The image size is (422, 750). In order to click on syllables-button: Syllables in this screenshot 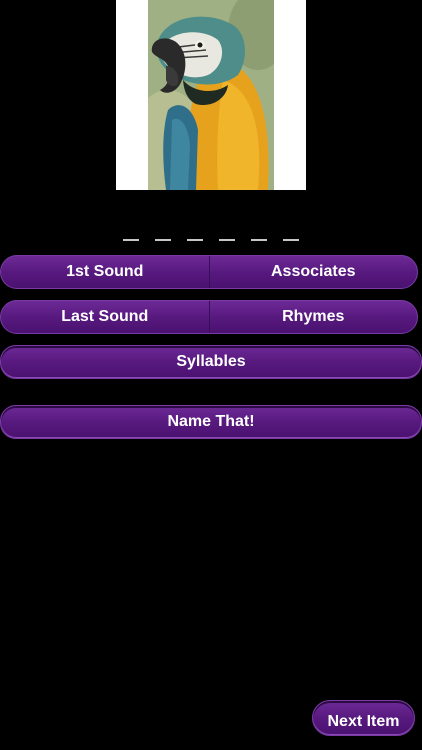, I will do `click(211, 362)`.